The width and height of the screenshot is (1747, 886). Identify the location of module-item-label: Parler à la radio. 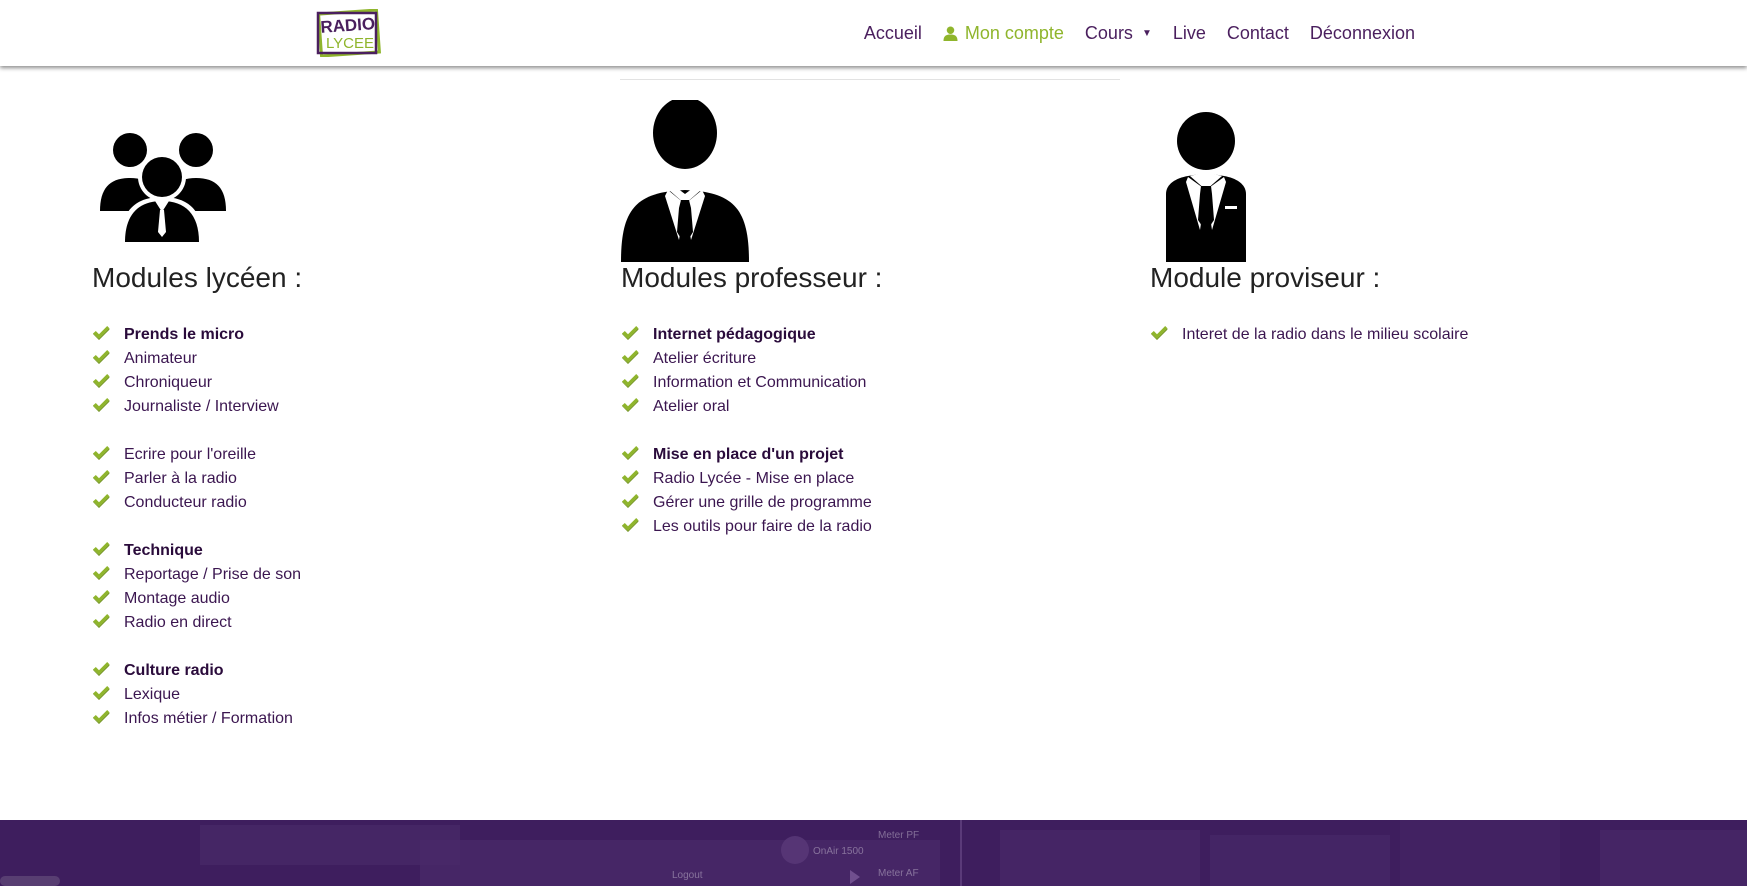
(180, 478).